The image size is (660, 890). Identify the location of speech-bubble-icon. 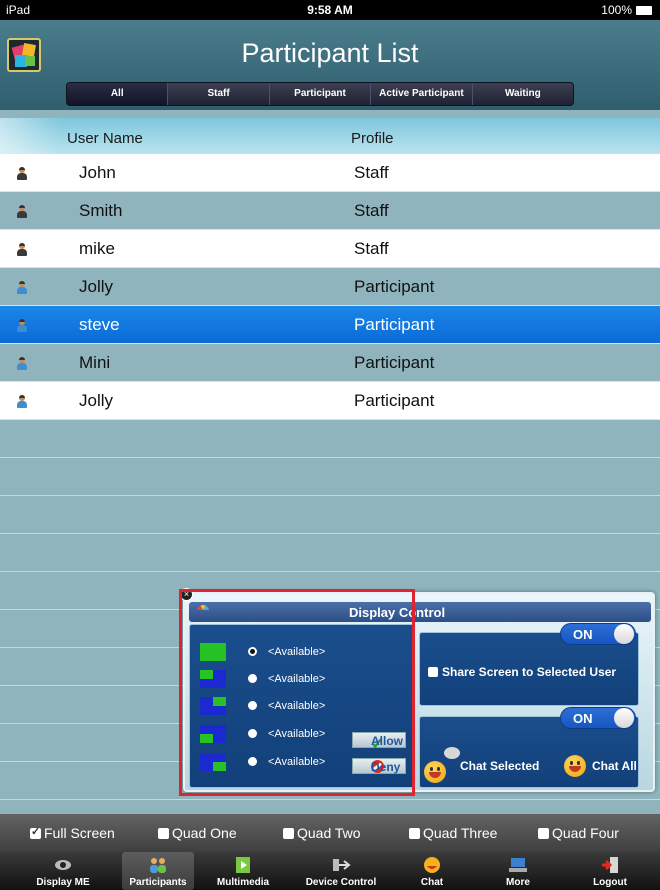
(452, 753).